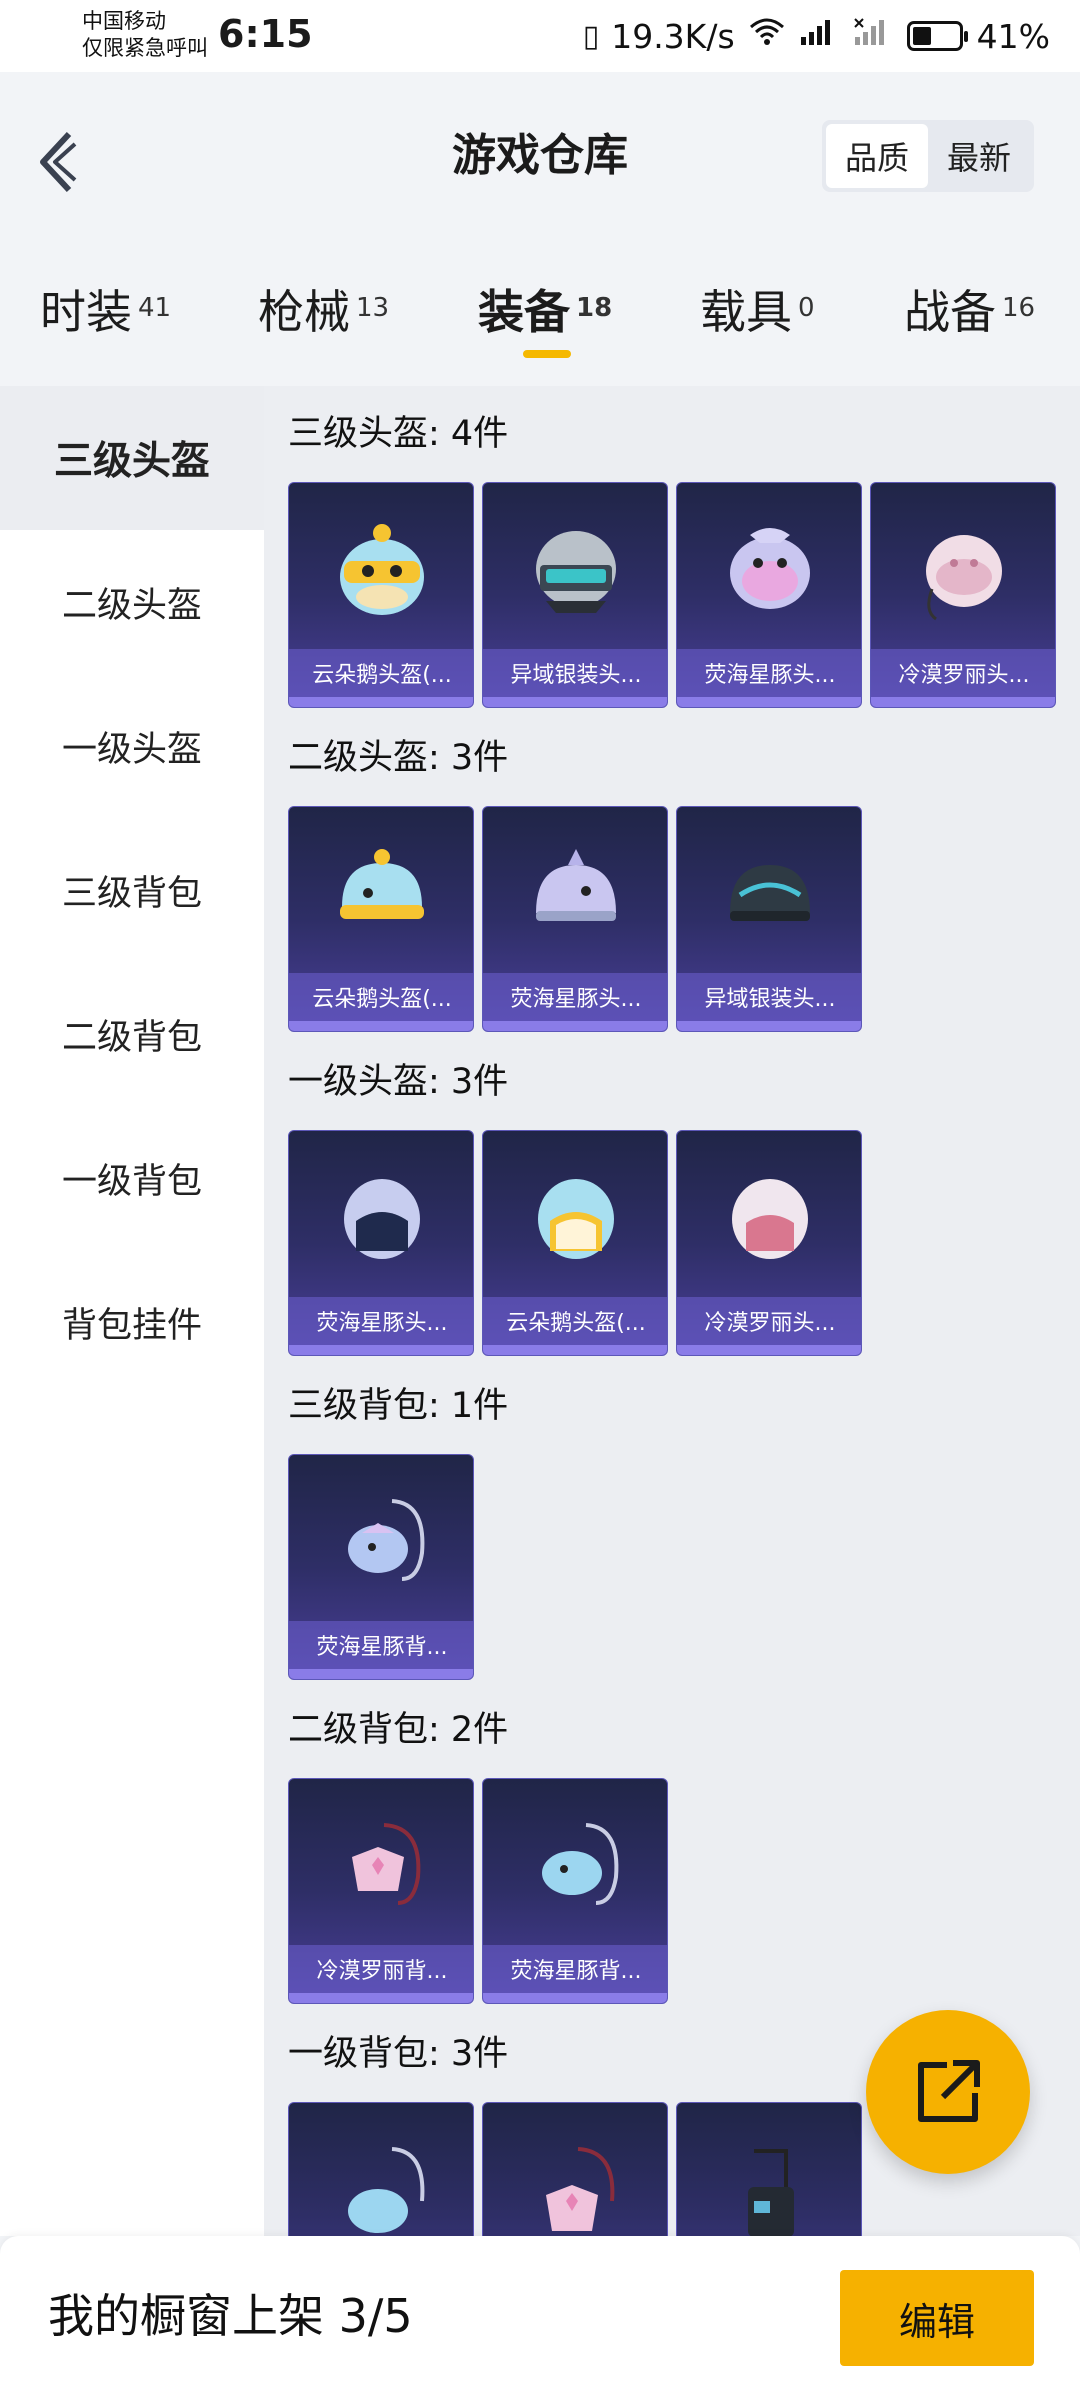 The width and height of the screenshot is (1080, 2400). I want to click on tab-weapons: 枪械 13, so click(323, 322).